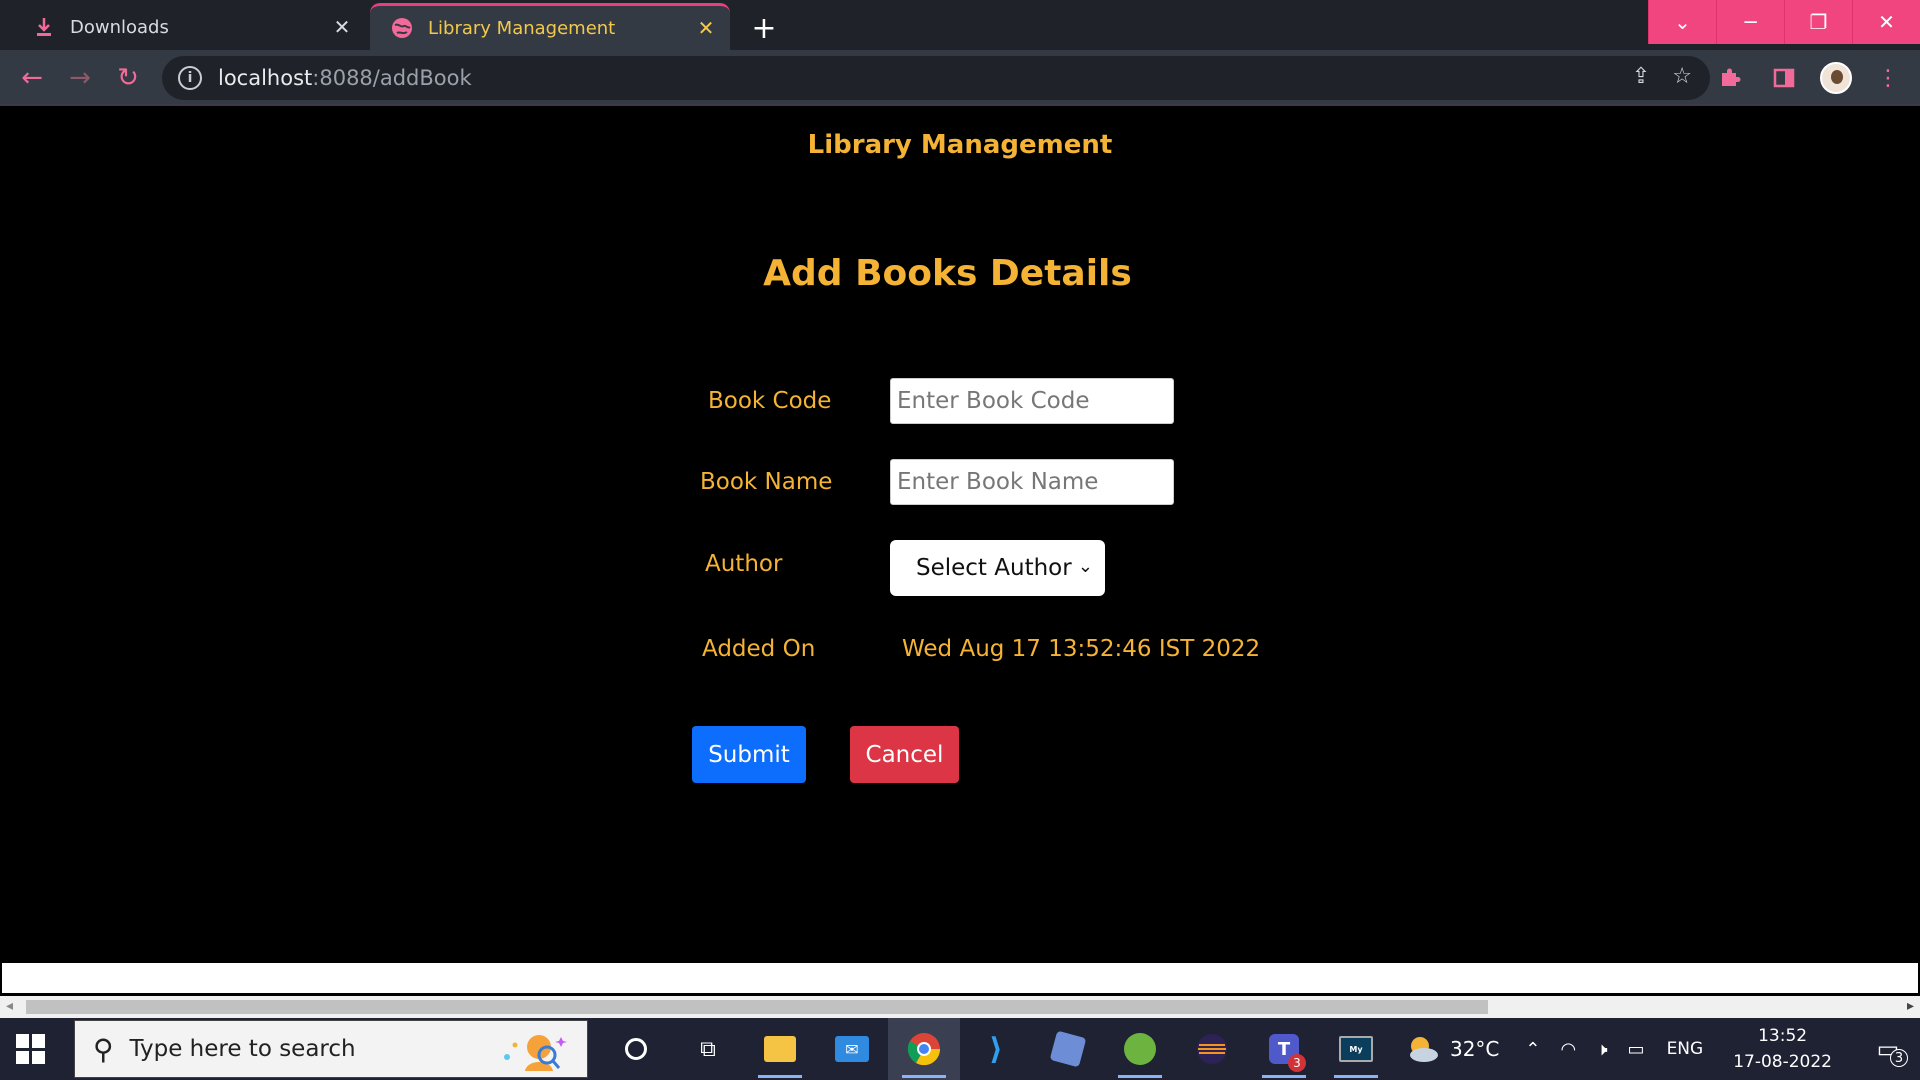  I want to click on windows-start-icon, so click(31, 1049).